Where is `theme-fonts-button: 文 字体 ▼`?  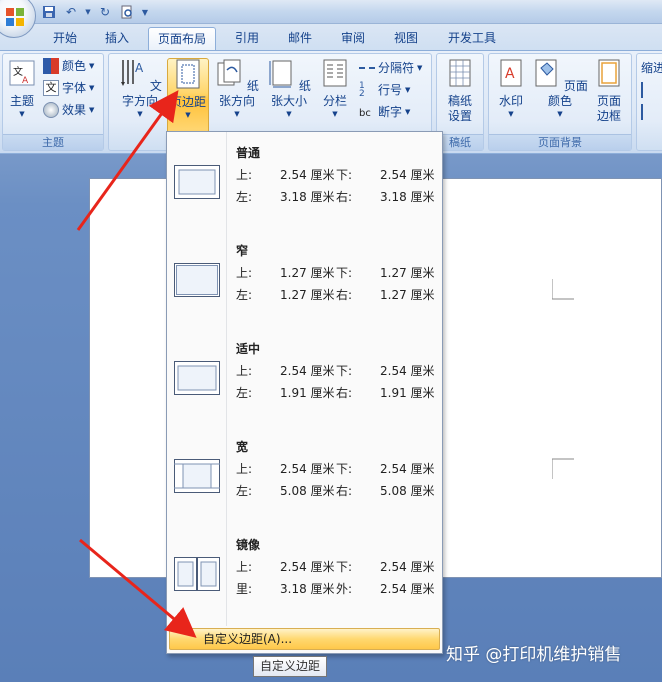
theme-fonts-button: 文 字体 ▼ is located at coordinates (68, 88).